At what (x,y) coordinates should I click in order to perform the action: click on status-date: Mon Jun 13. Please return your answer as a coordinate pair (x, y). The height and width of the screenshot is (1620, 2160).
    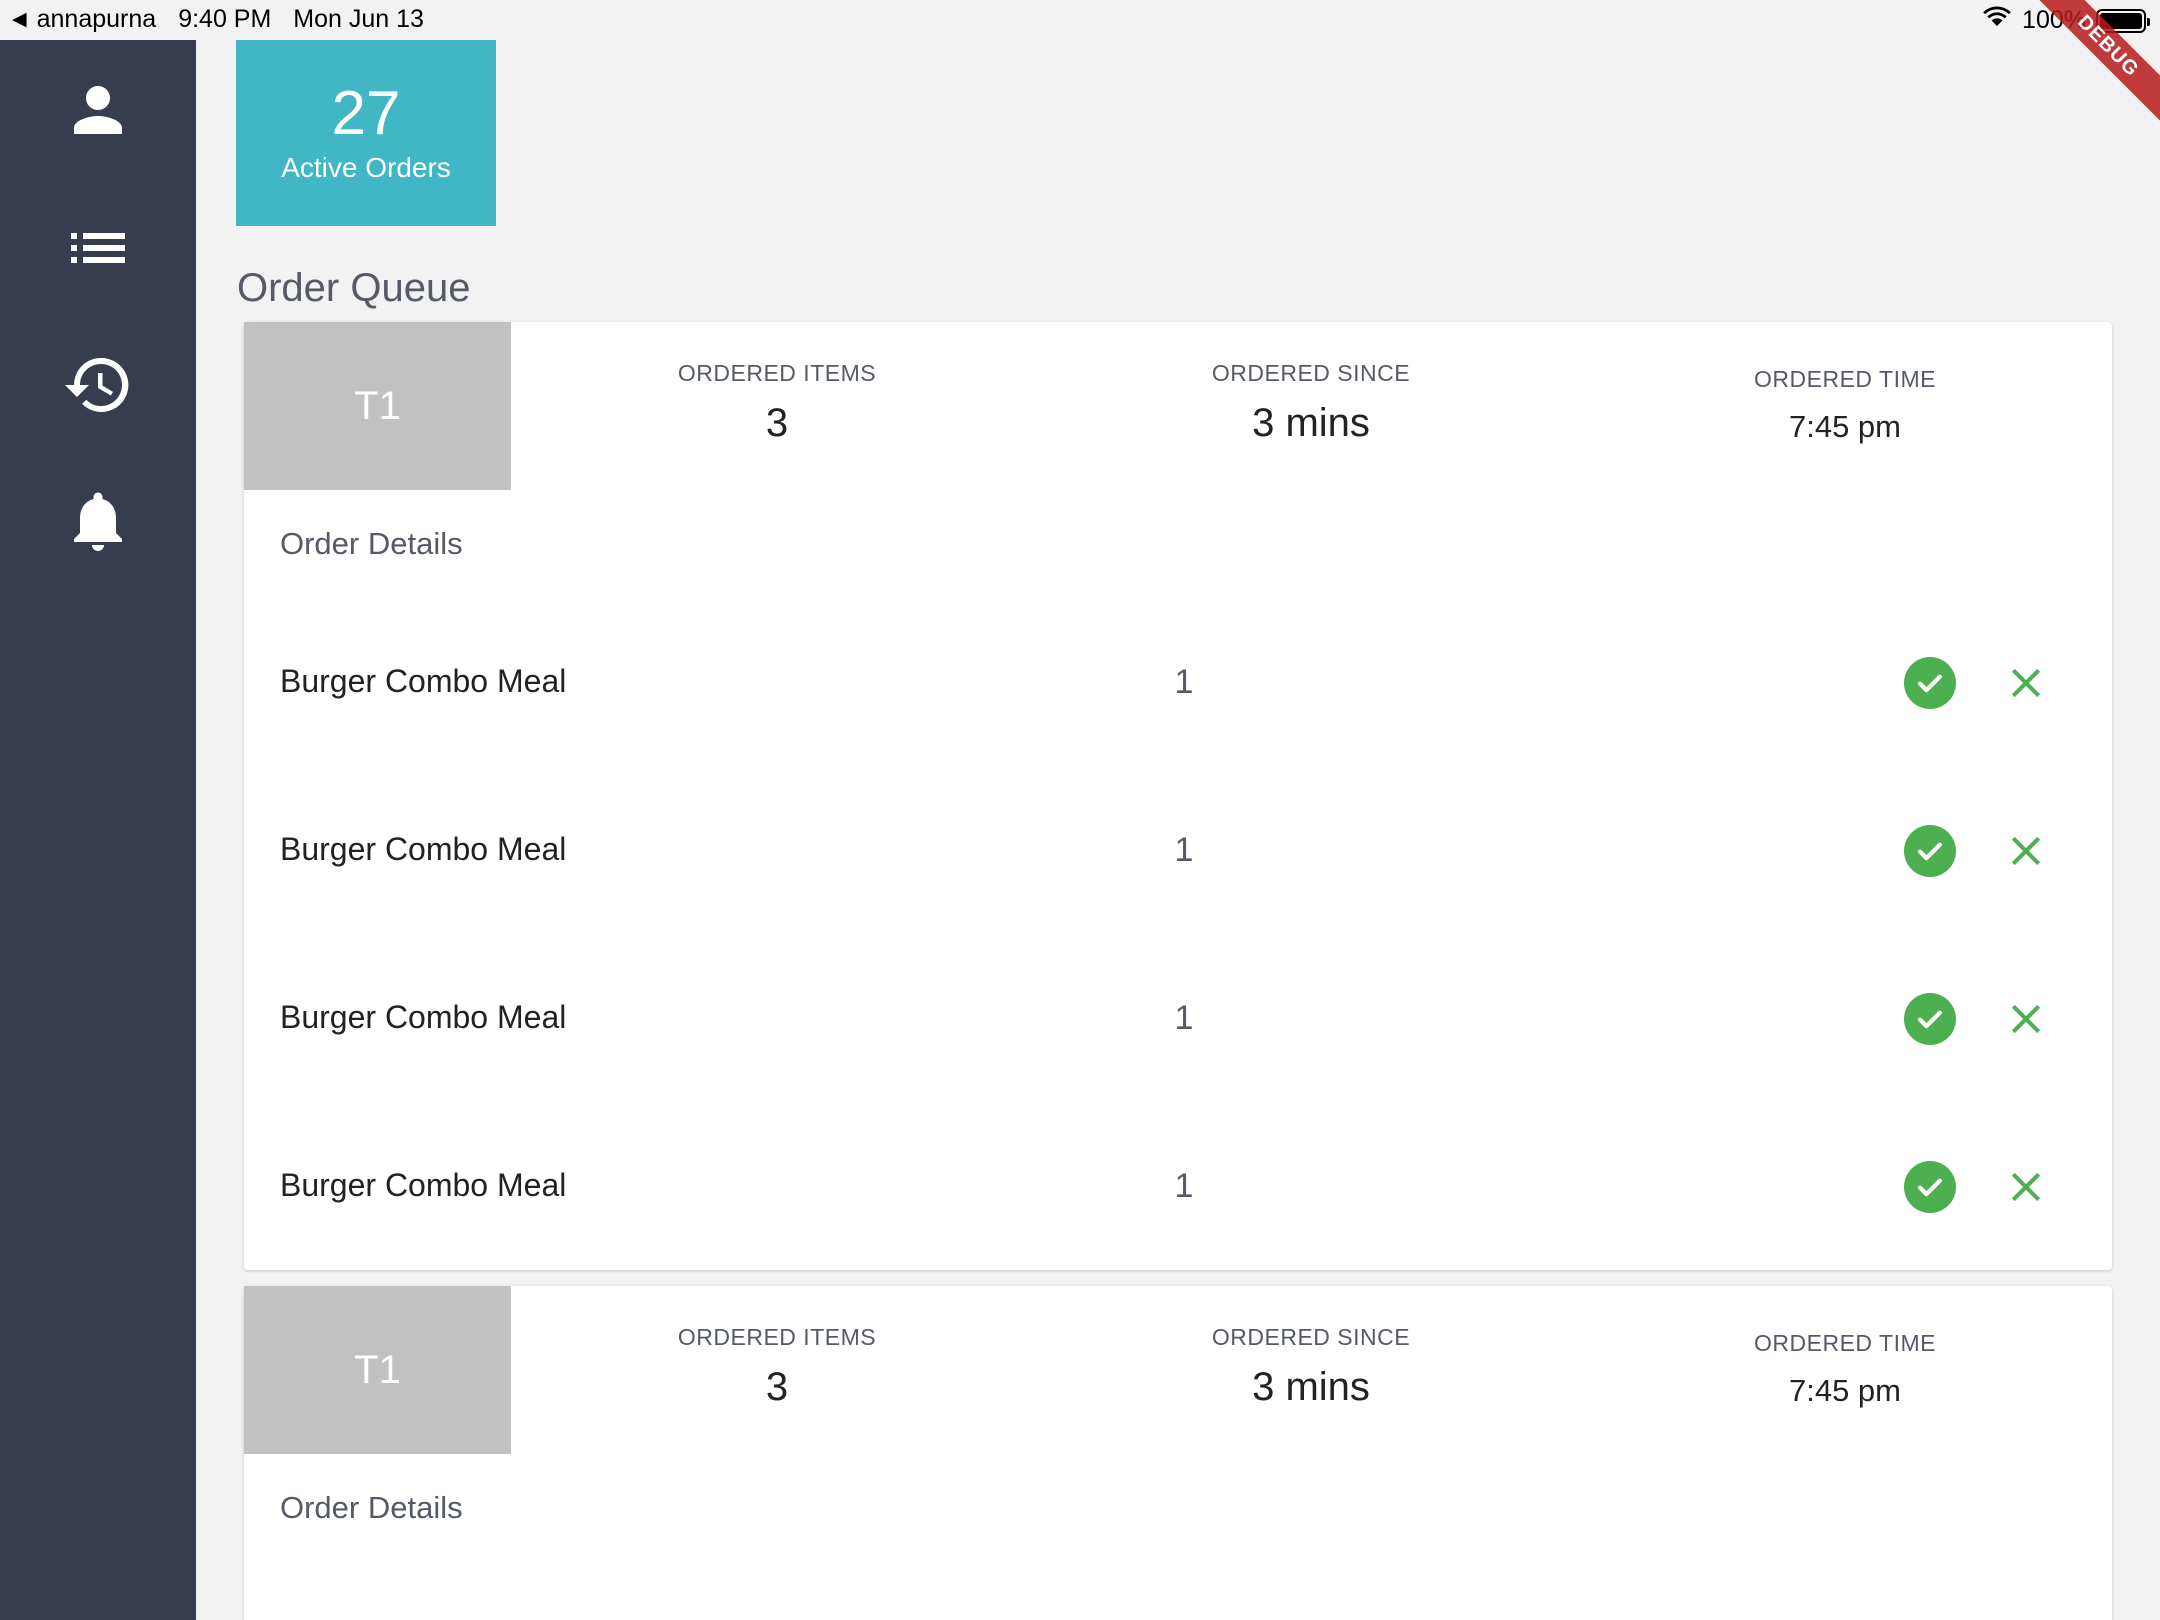
    Looking at the image, I should click on (358, 19).